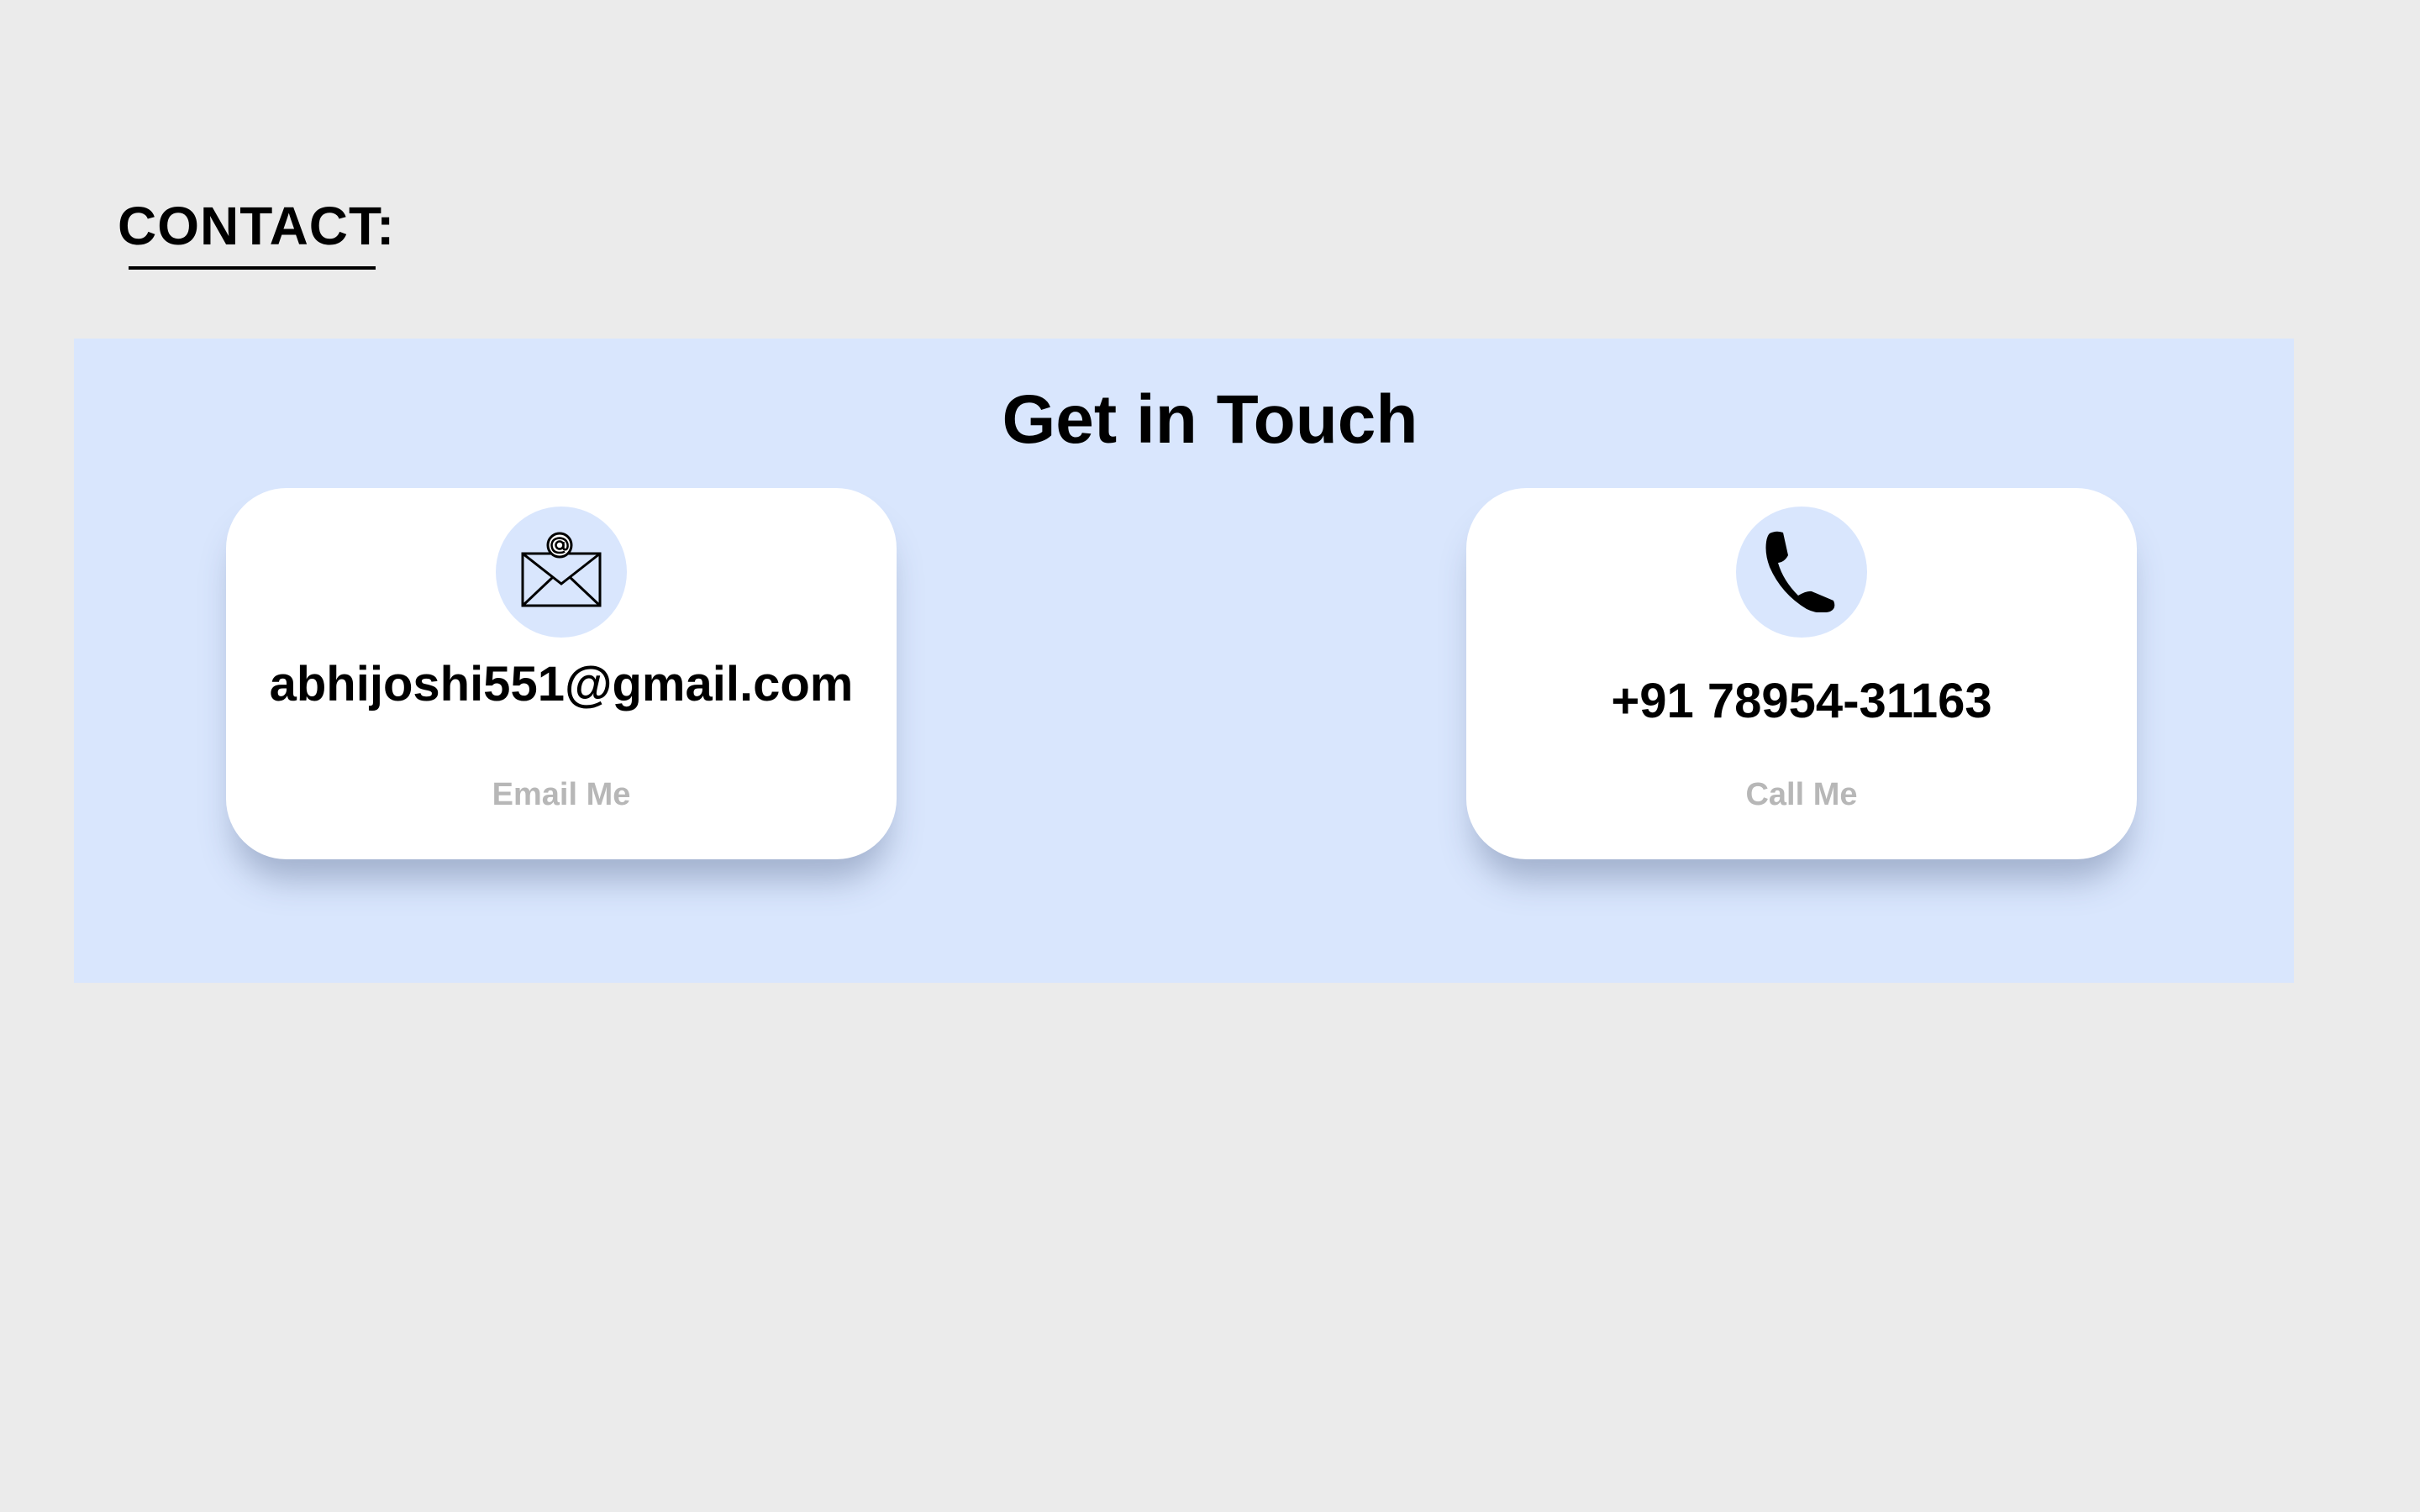  Describe the element at coordinates (1801, 795) in the screenshot. I see `call-me-link: Call Me` at that location.